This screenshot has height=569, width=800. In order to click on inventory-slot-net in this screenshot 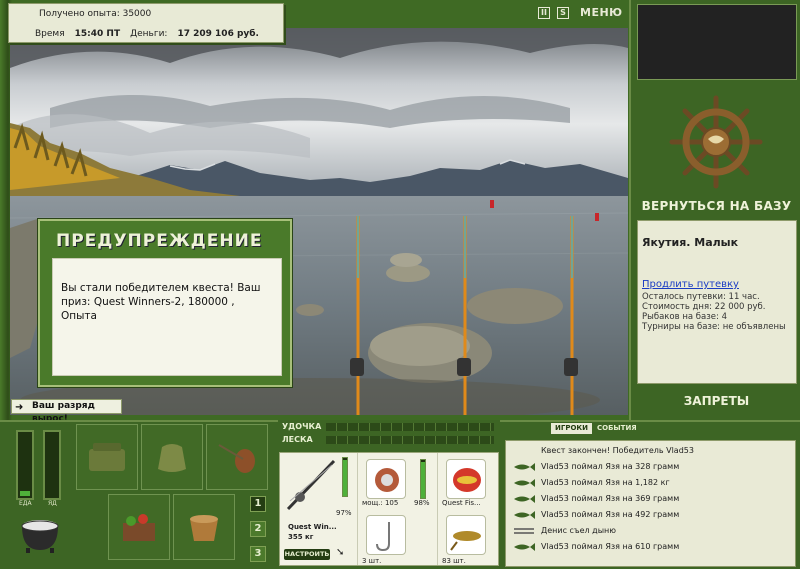, I will do `click(237, 457)`.